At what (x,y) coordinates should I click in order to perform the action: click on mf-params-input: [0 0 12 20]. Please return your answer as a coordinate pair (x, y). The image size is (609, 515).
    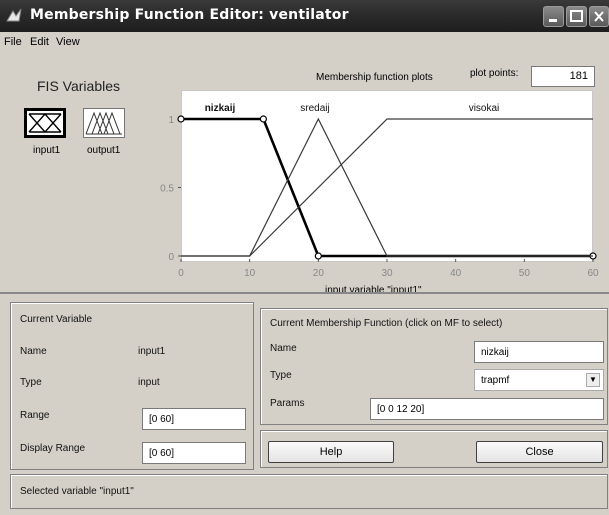
    Looking at the image, I should click on (487, 409).